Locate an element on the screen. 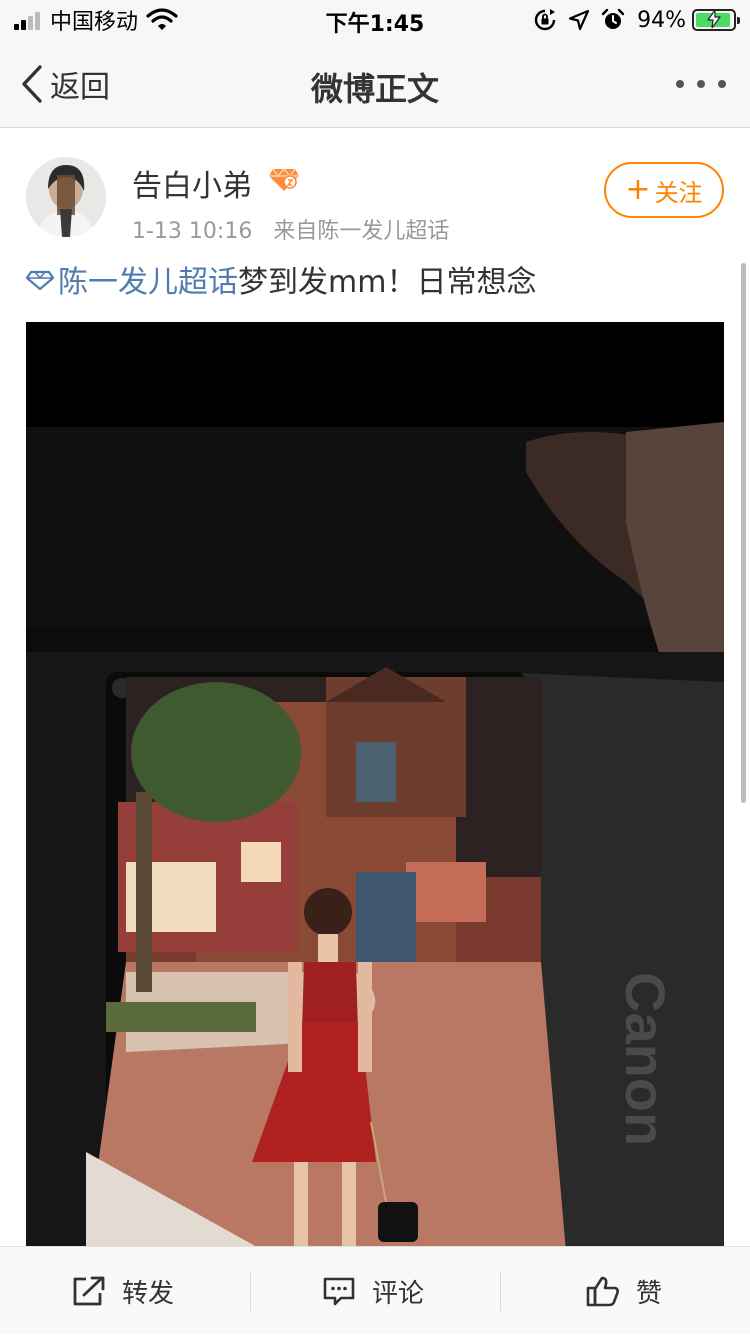 The width and height of the screenshot is (750, 1335). author-avatar is located at coordinates (66, 197).